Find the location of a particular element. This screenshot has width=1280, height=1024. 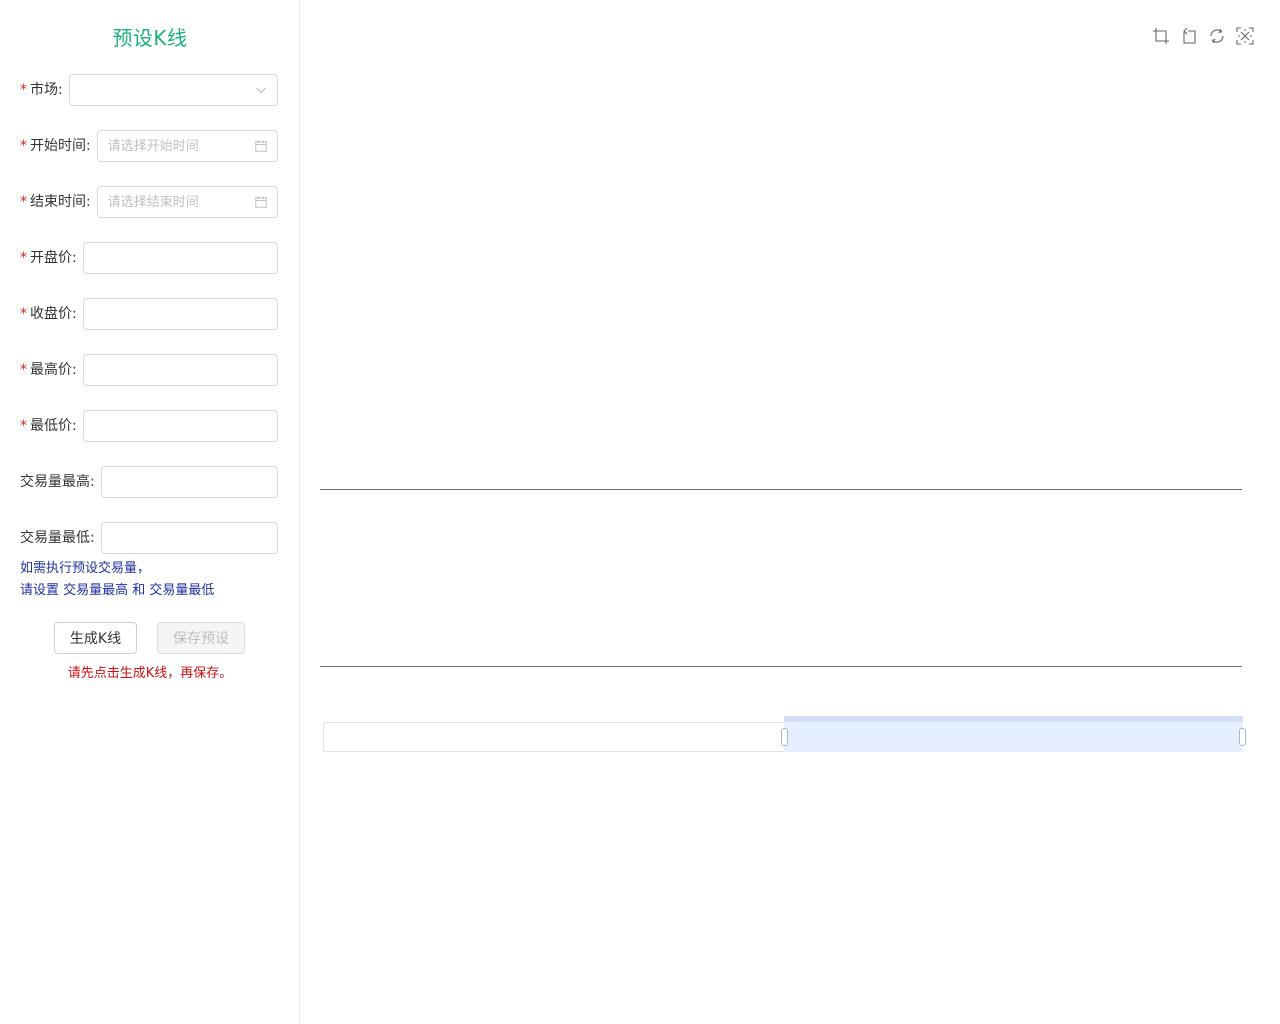

end-time-picker is located at coordinates (187, 202).